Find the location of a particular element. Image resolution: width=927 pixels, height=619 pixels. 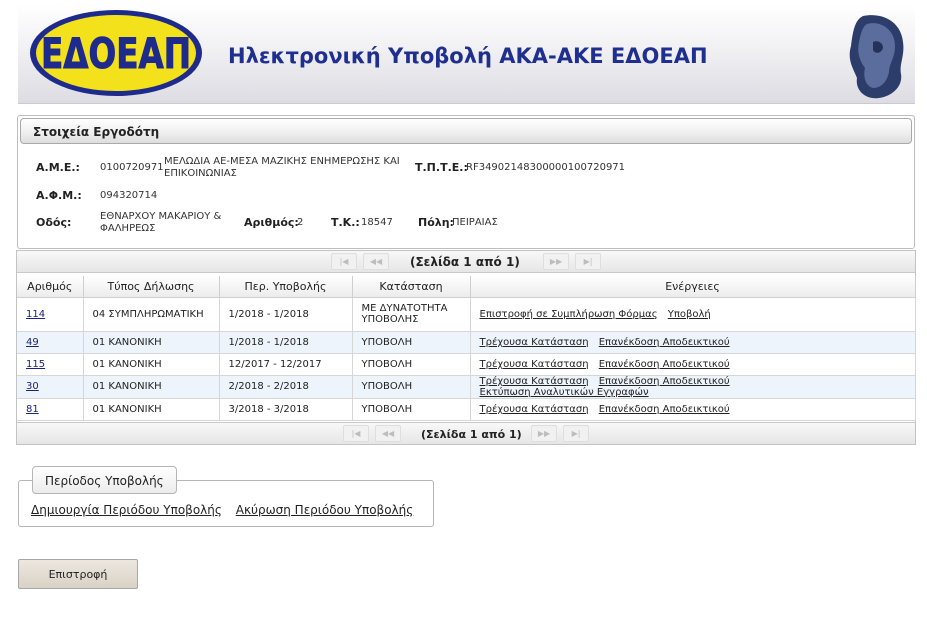

col-header-period: Περ. Υποβολής is located at coordinates (285, 287).